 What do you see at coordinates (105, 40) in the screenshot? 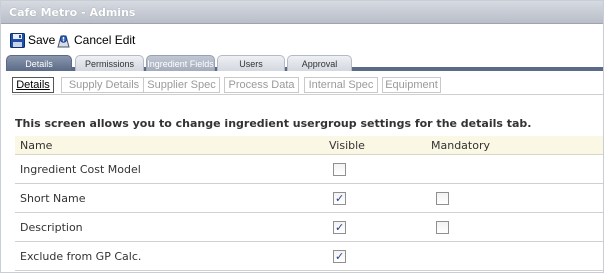
I see `cancel-edit-label: Cancel Edit` at bounding box center [105, 40].